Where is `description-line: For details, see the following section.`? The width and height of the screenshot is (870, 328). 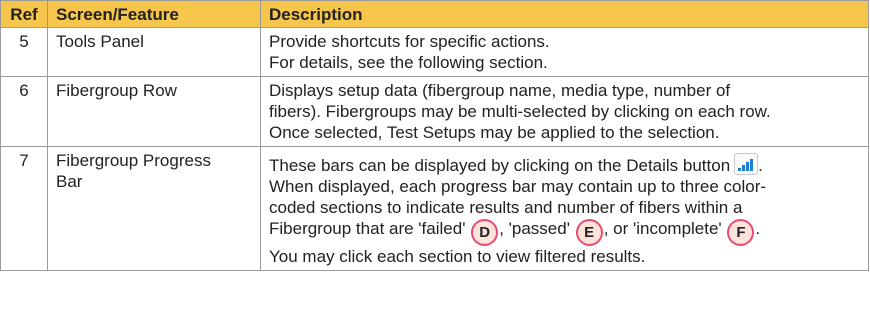
description-line: For details, see the following section. is located at coordinates (408, 62).